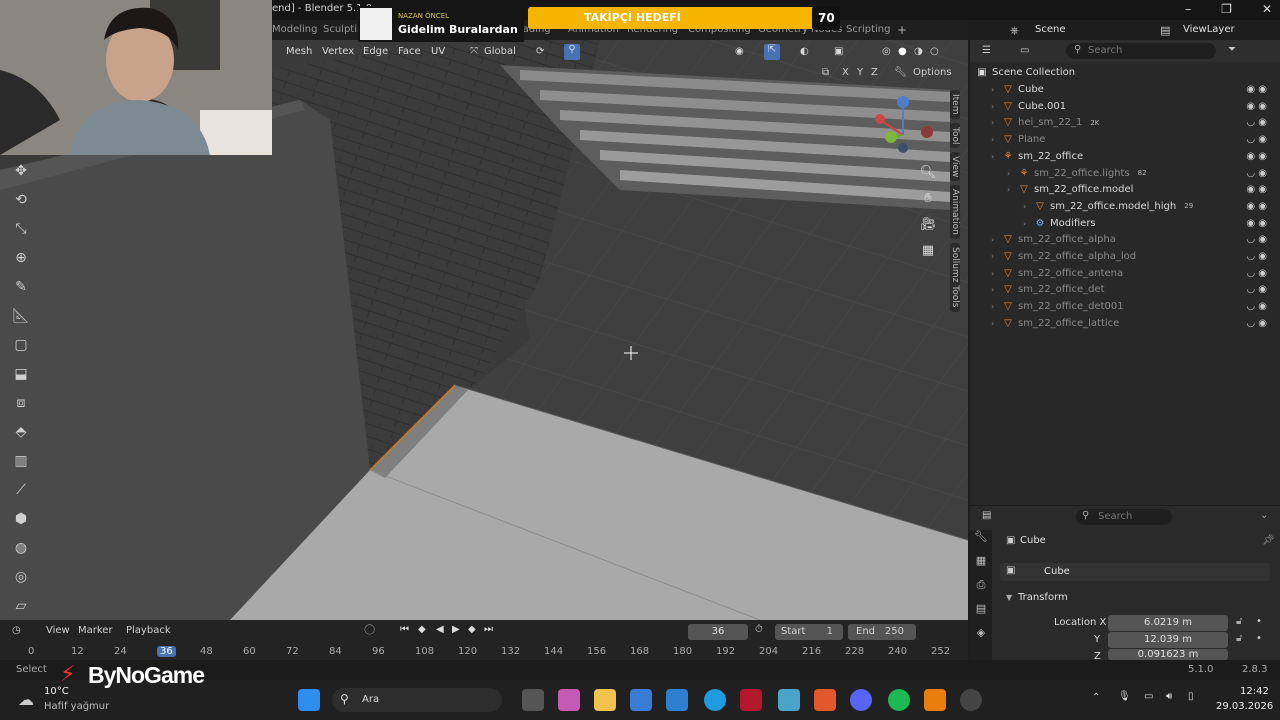 The image size is (1280, 720). What do you see at coordinates (21, 548) in the screenshot?
I see `spin-tool-icon: ◍` at bounding box center [21, 548].